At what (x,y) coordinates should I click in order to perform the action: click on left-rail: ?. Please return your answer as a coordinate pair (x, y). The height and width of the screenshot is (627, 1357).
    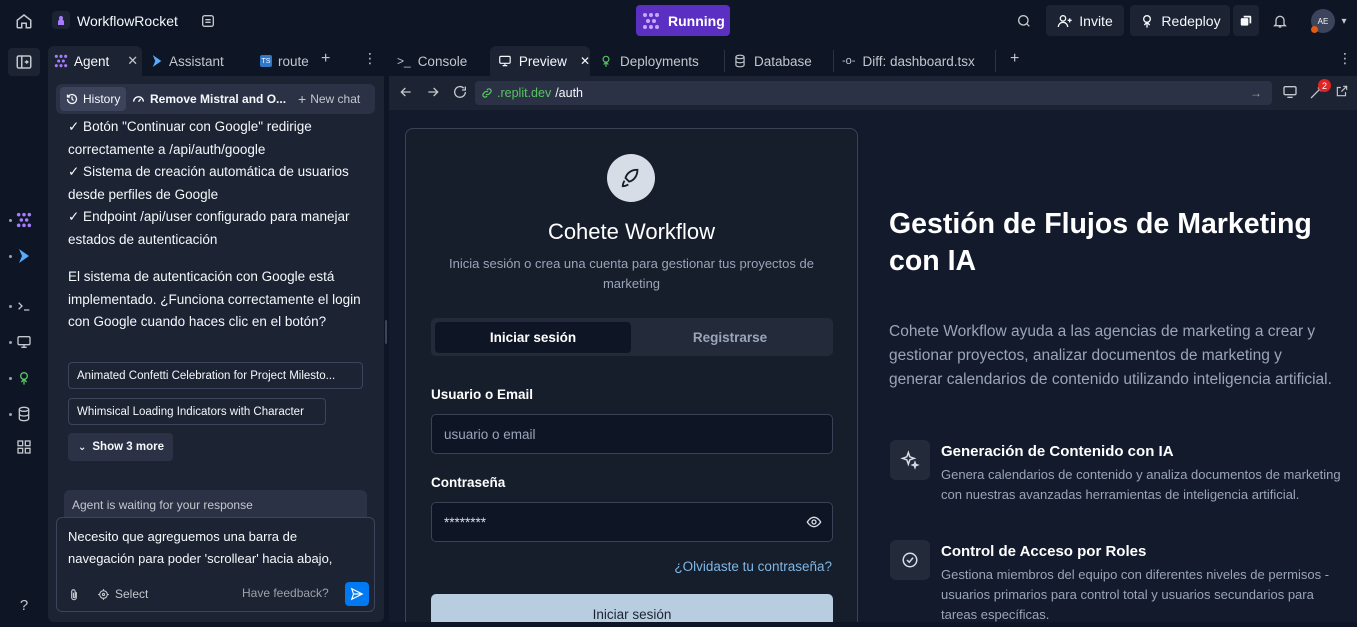
    Looking at the image, I should click on (24, 334).